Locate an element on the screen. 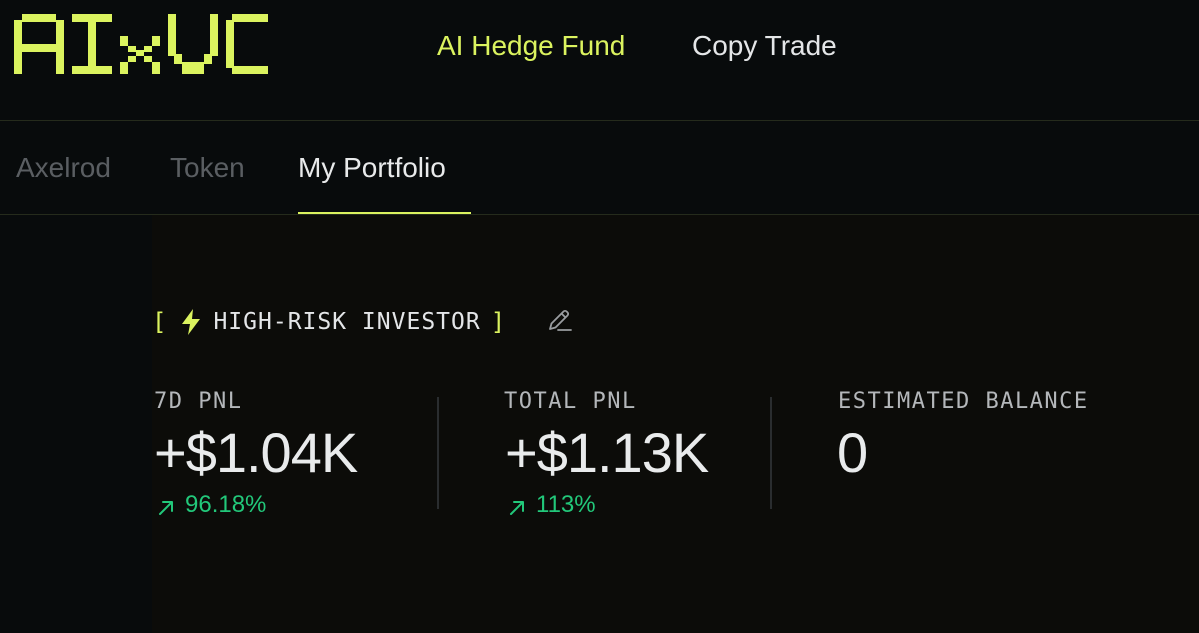 This screenshot has width=1199, height=633. tab-token: Token is located at coordinates (207, 168).